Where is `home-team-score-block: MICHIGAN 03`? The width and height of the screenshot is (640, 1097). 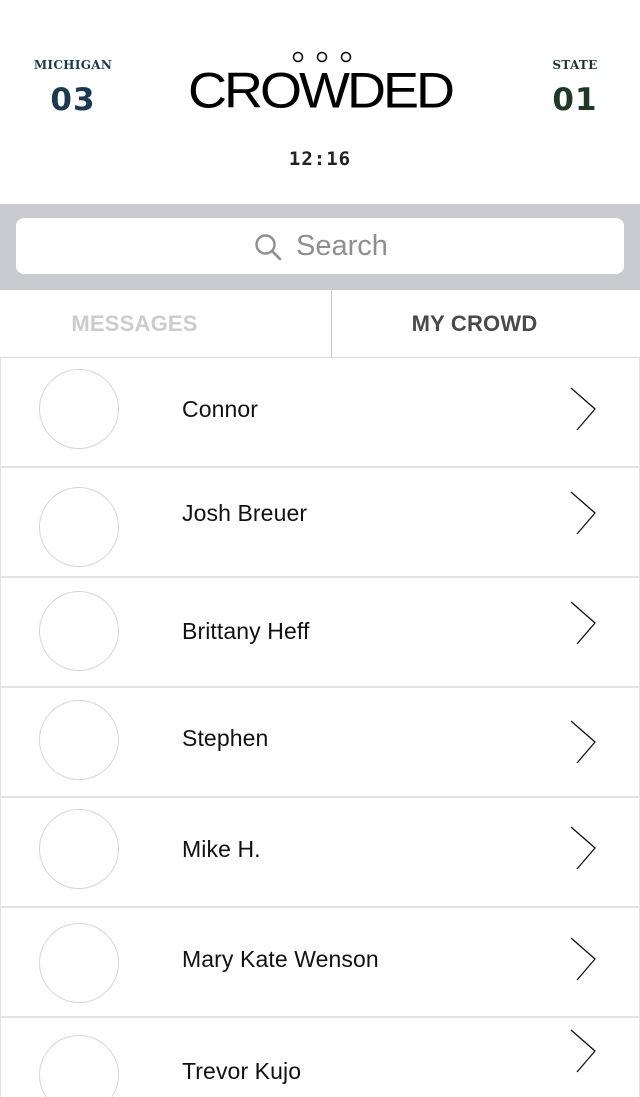 home-team-score-block: MICHIGAN 03 is located at coordinates (73, 88).